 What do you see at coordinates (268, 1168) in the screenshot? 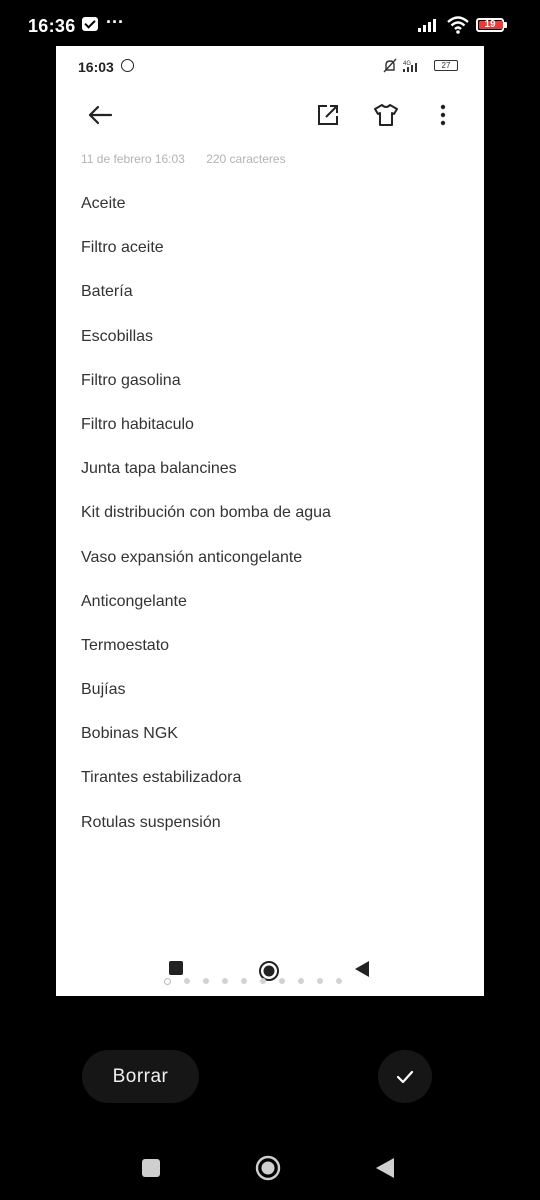
I see `home-button` at bounding box center [268, 1168].